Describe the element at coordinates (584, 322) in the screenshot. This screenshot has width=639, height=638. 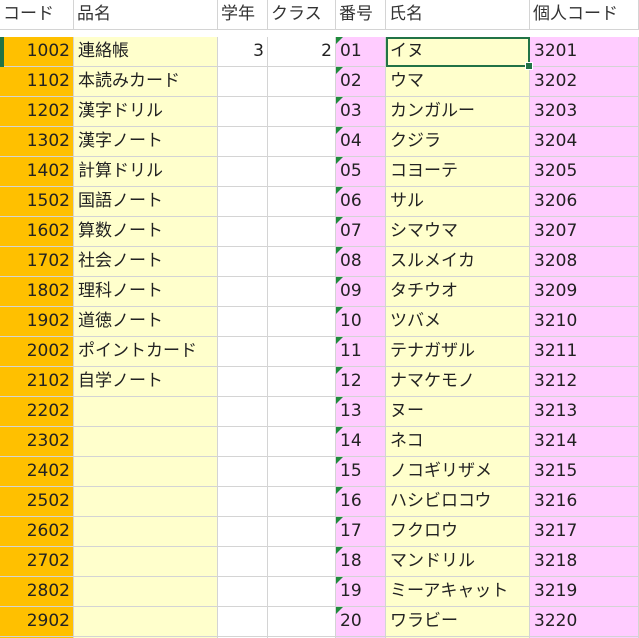
I see `personal-code-cell: 3210` at that location.